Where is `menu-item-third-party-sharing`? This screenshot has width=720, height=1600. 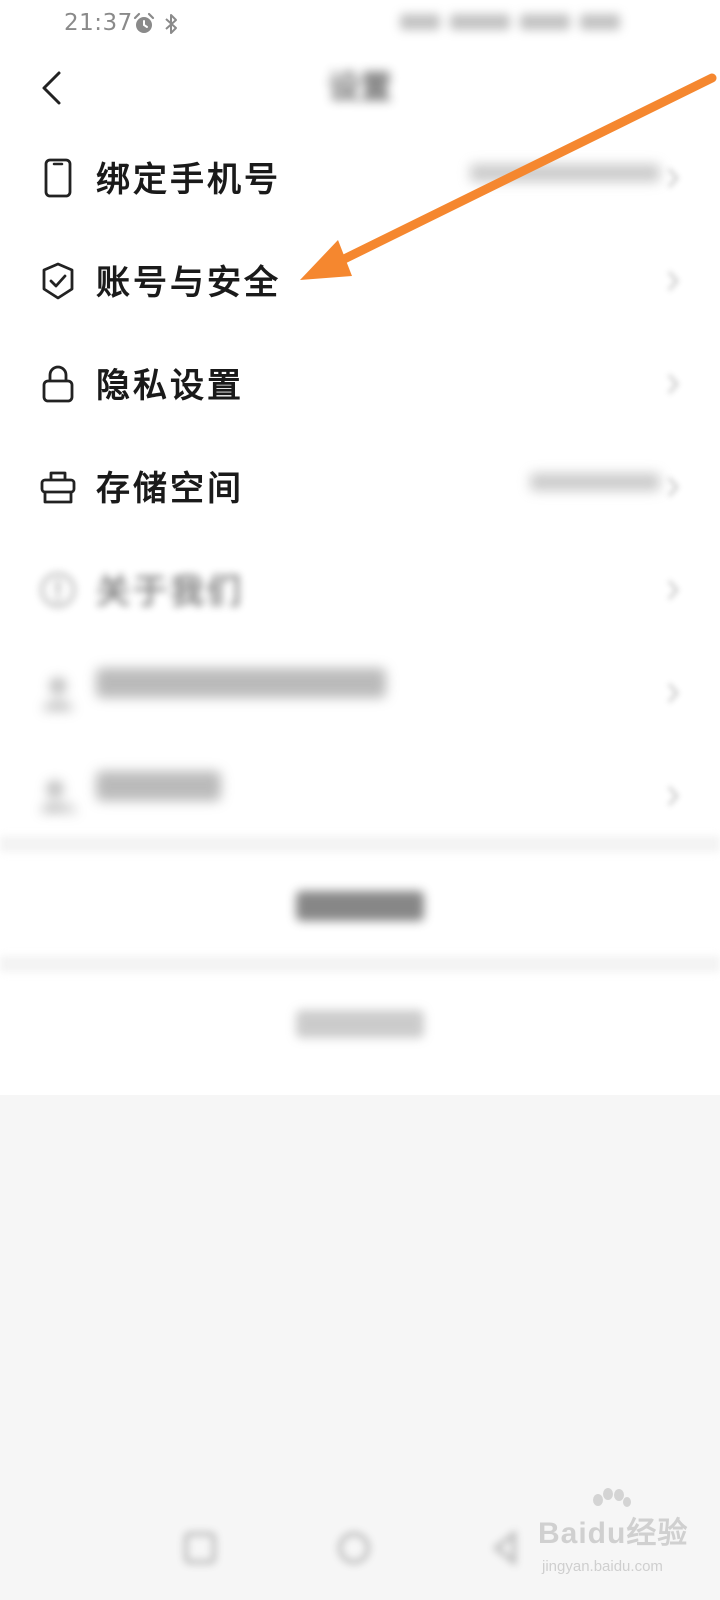
menu-item-third-party-sharing is located at coordinates (360, 694).